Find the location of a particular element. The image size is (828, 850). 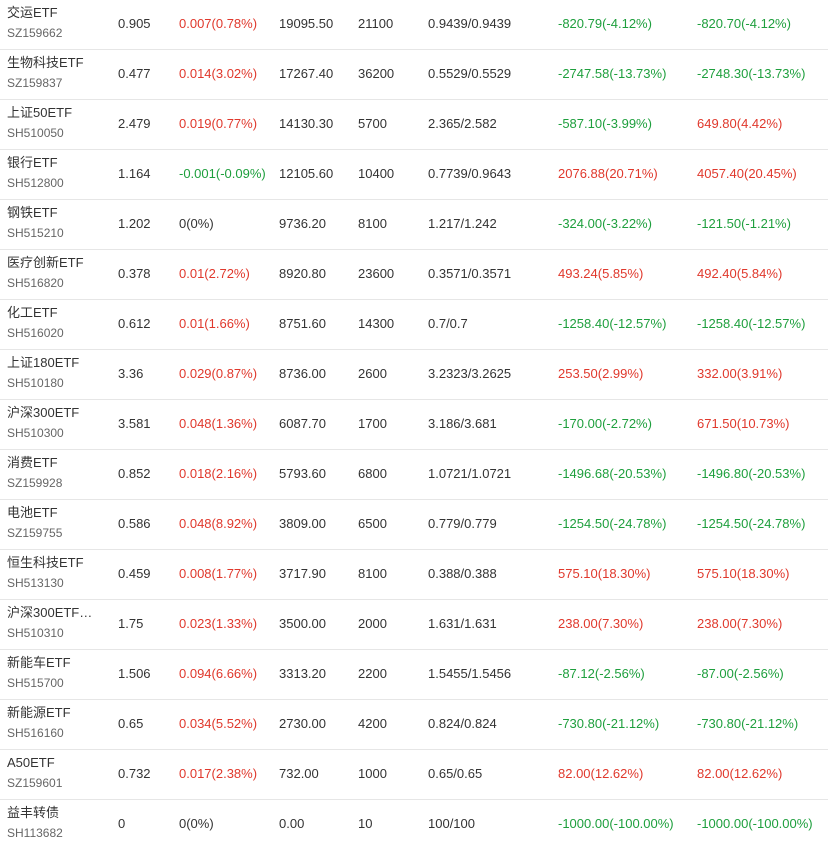

market-value-cell: 6087.70 is located at coordinates (302, 423).